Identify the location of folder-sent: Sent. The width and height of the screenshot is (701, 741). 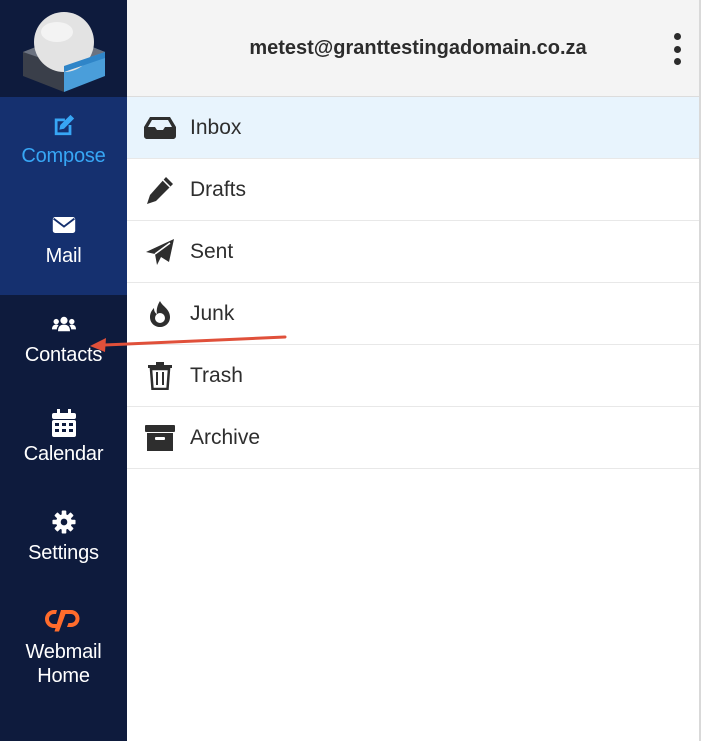
(413, 252).